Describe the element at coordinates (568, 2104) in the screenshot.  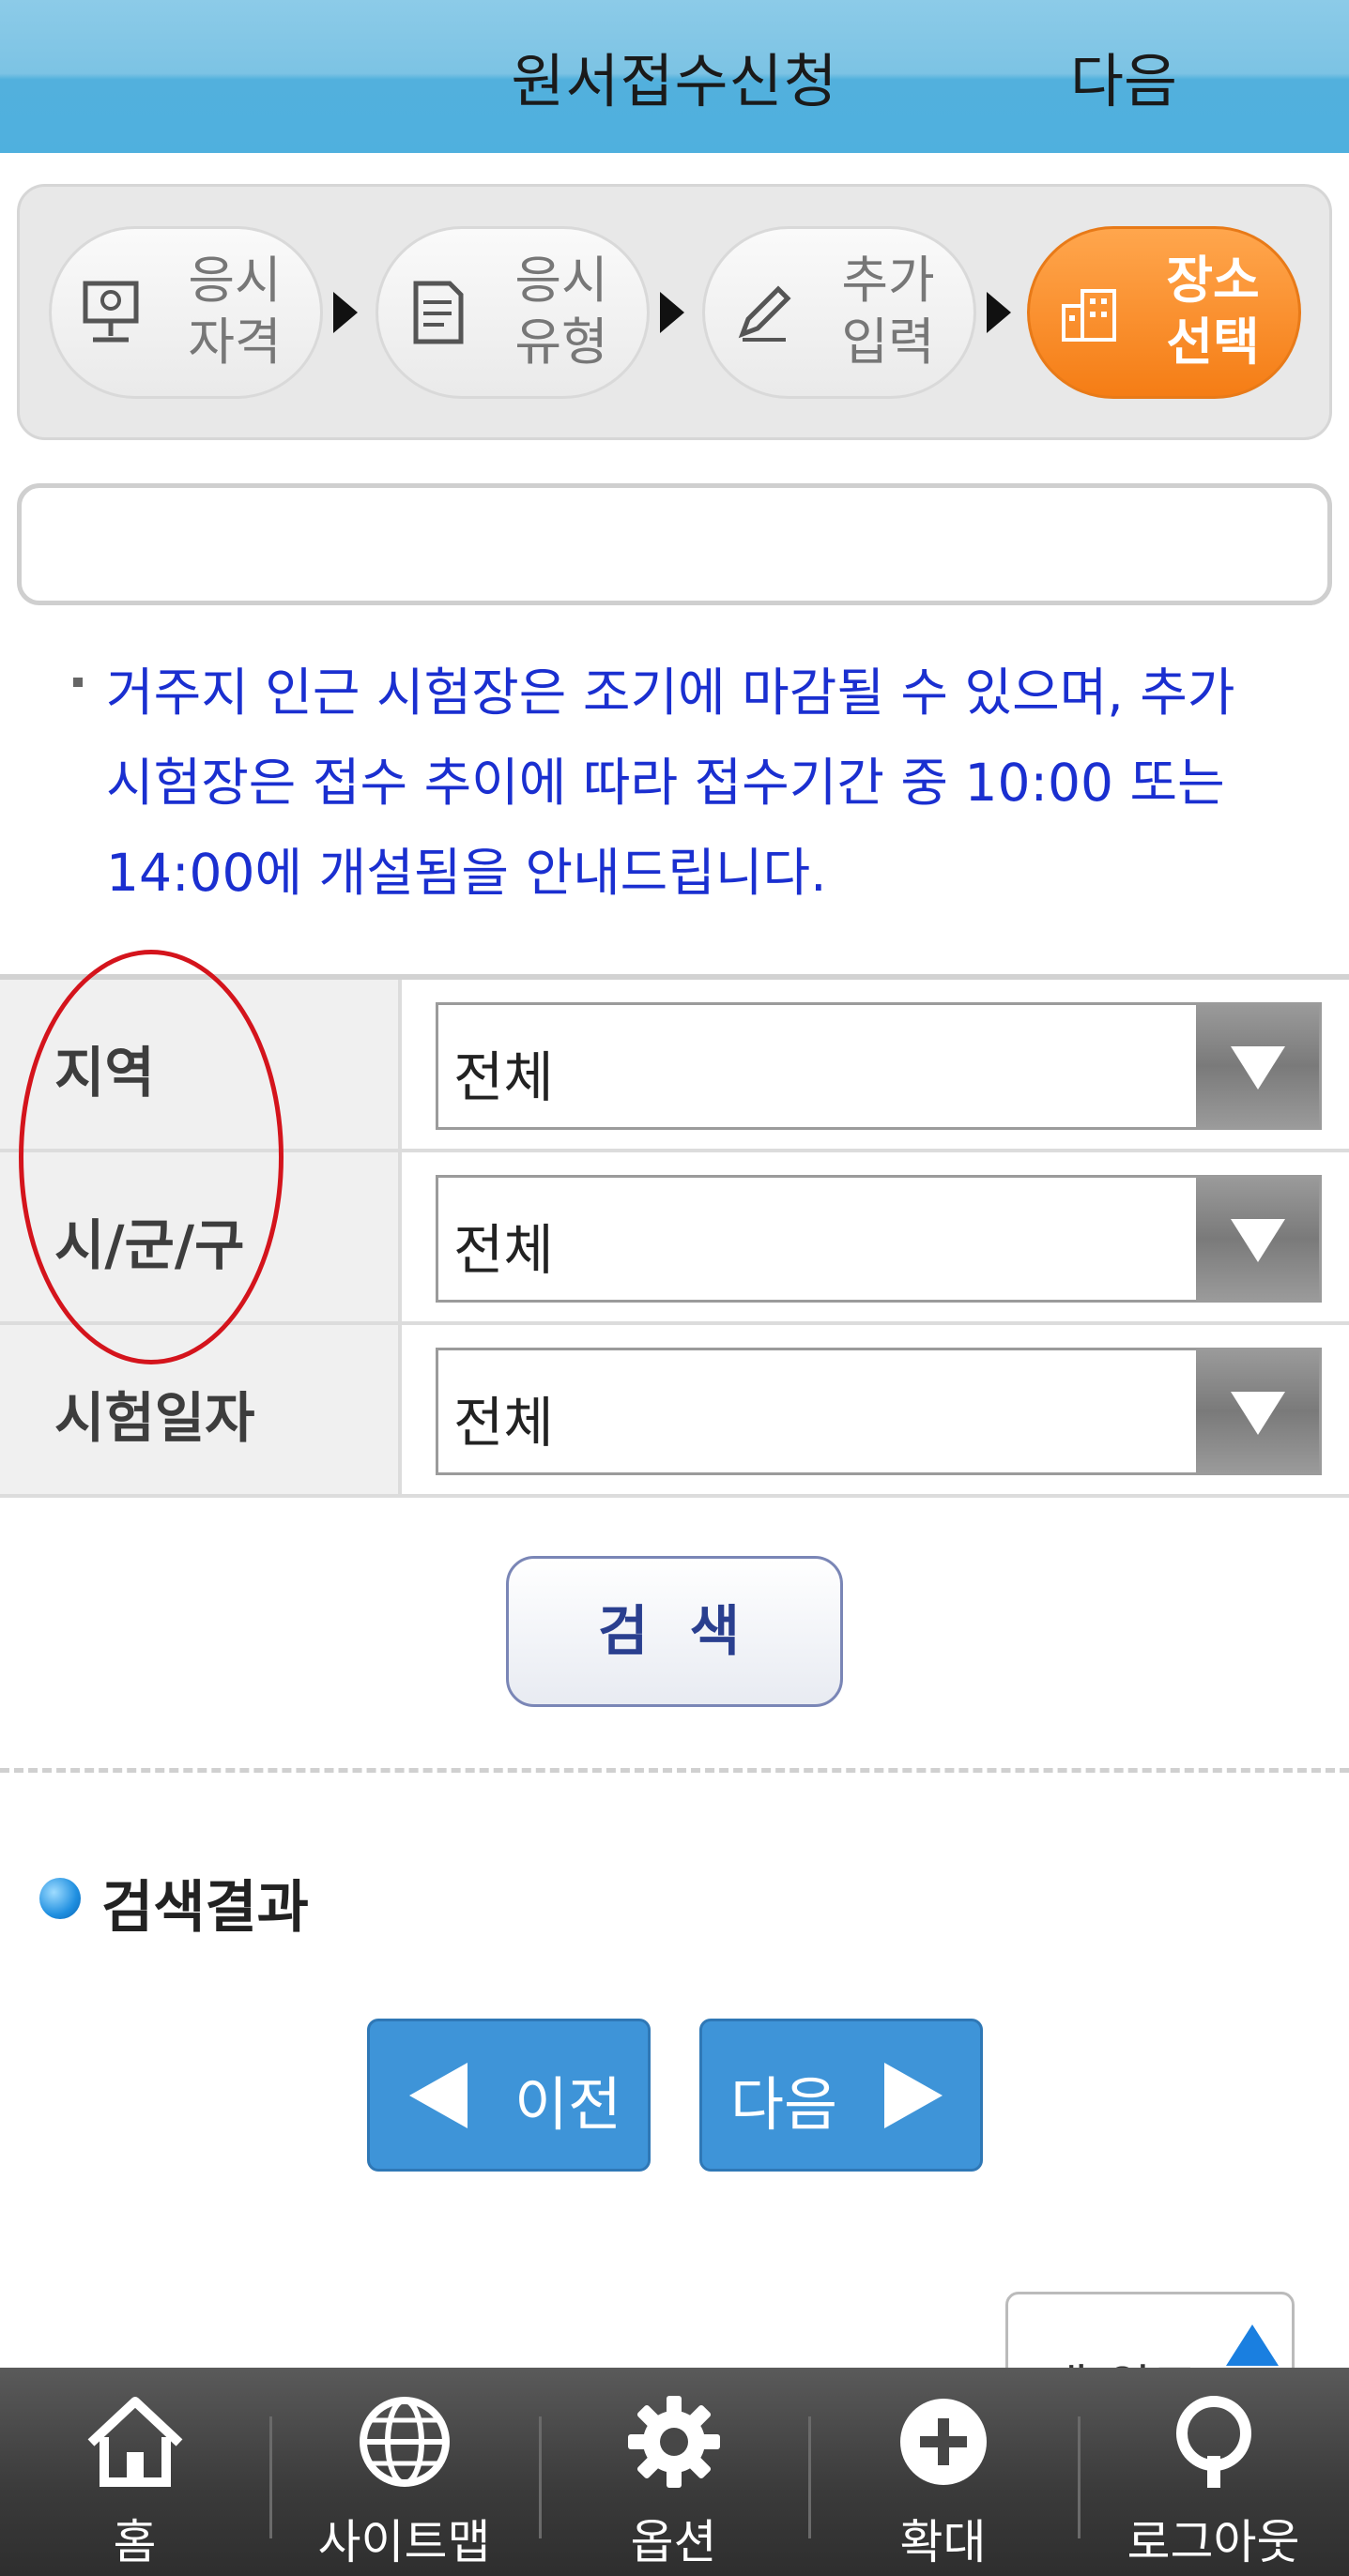
I see `prev-label: 이전` at that location.